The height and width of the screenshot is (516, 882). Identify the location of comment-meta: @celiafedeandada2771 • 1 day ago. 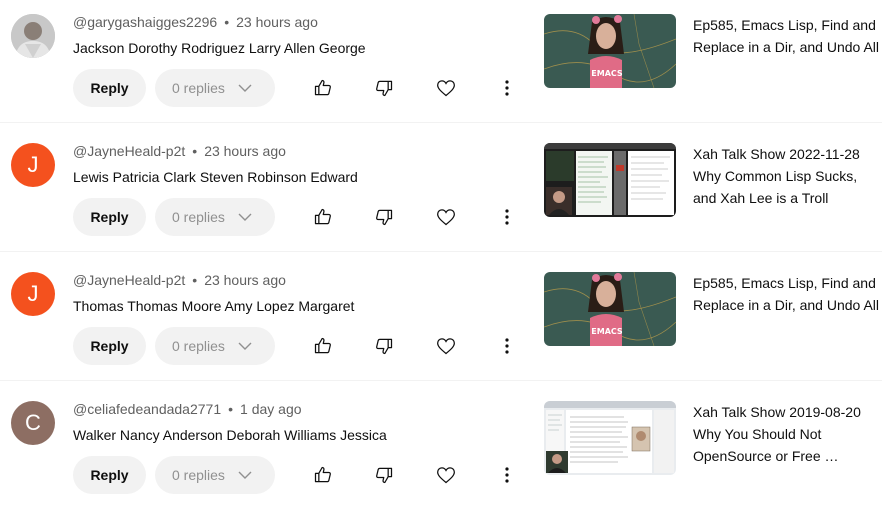
(187, 409).